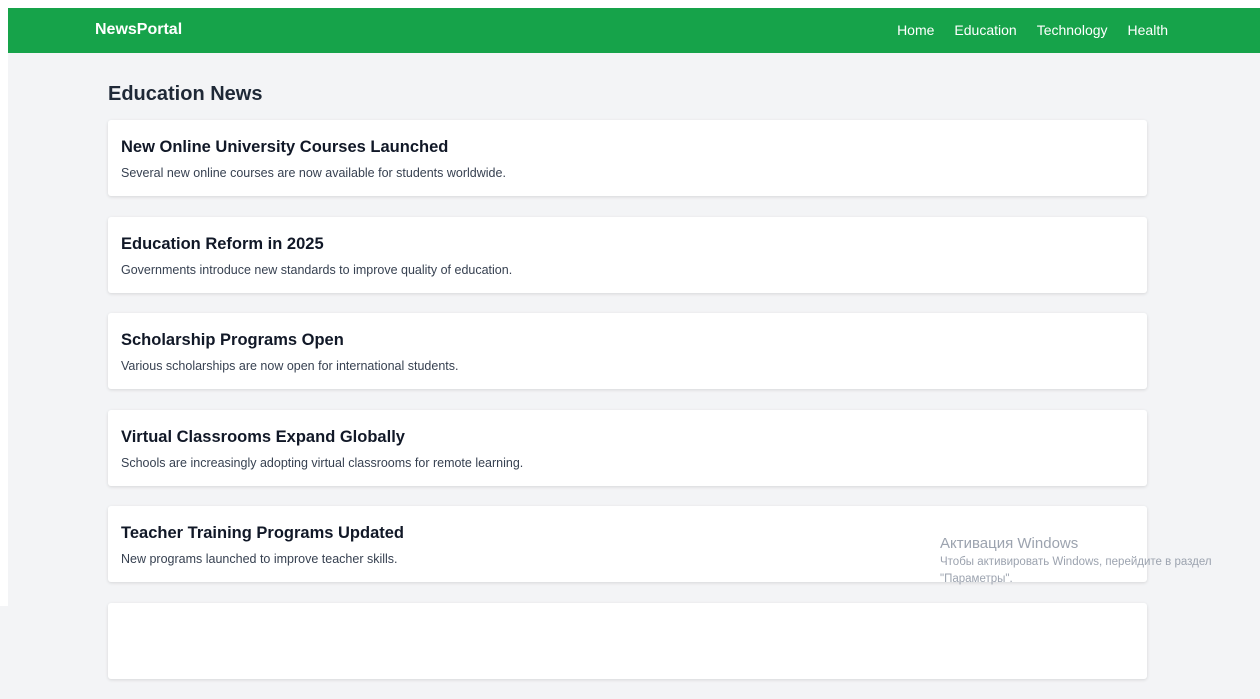  I want to click on nav-link-technology: Technology, so click(1072, 30).